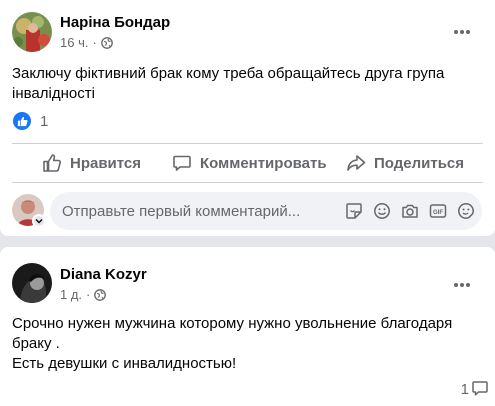 This screenshot has height=406, width=495. I want to click on comment-input, so click(192, 211).